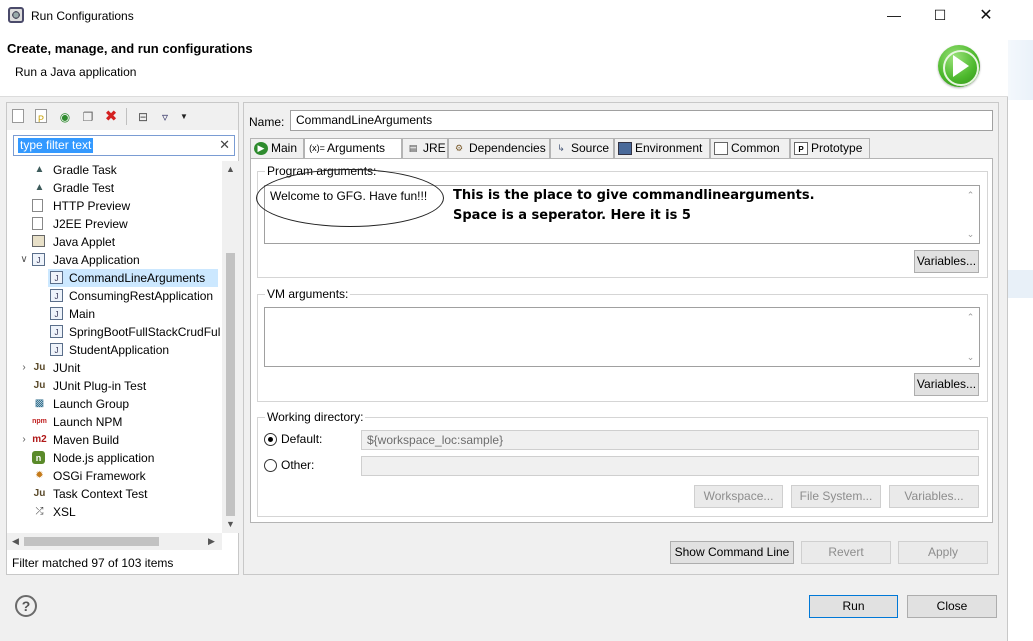 This screenshot has height=641, width=1033. I want to click on scroll-down-icon: ▼, so click(230, 524).